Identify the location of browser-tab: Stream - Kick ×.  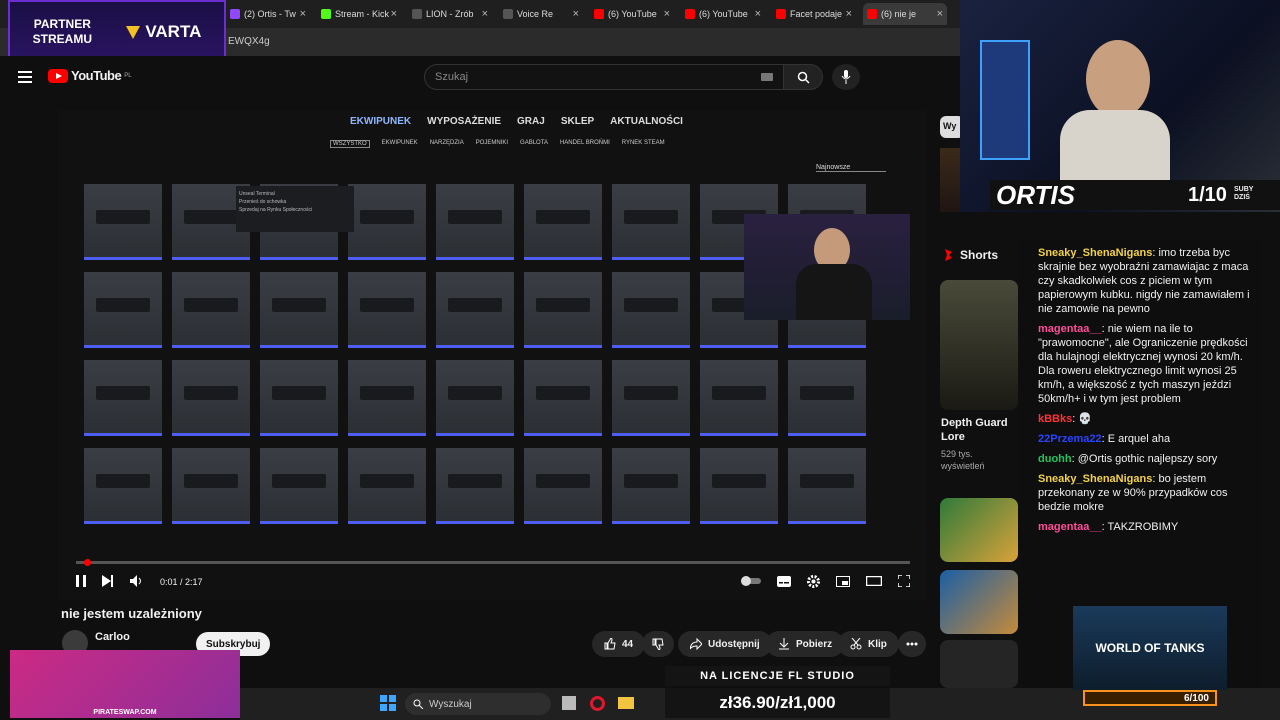
(359, 14).